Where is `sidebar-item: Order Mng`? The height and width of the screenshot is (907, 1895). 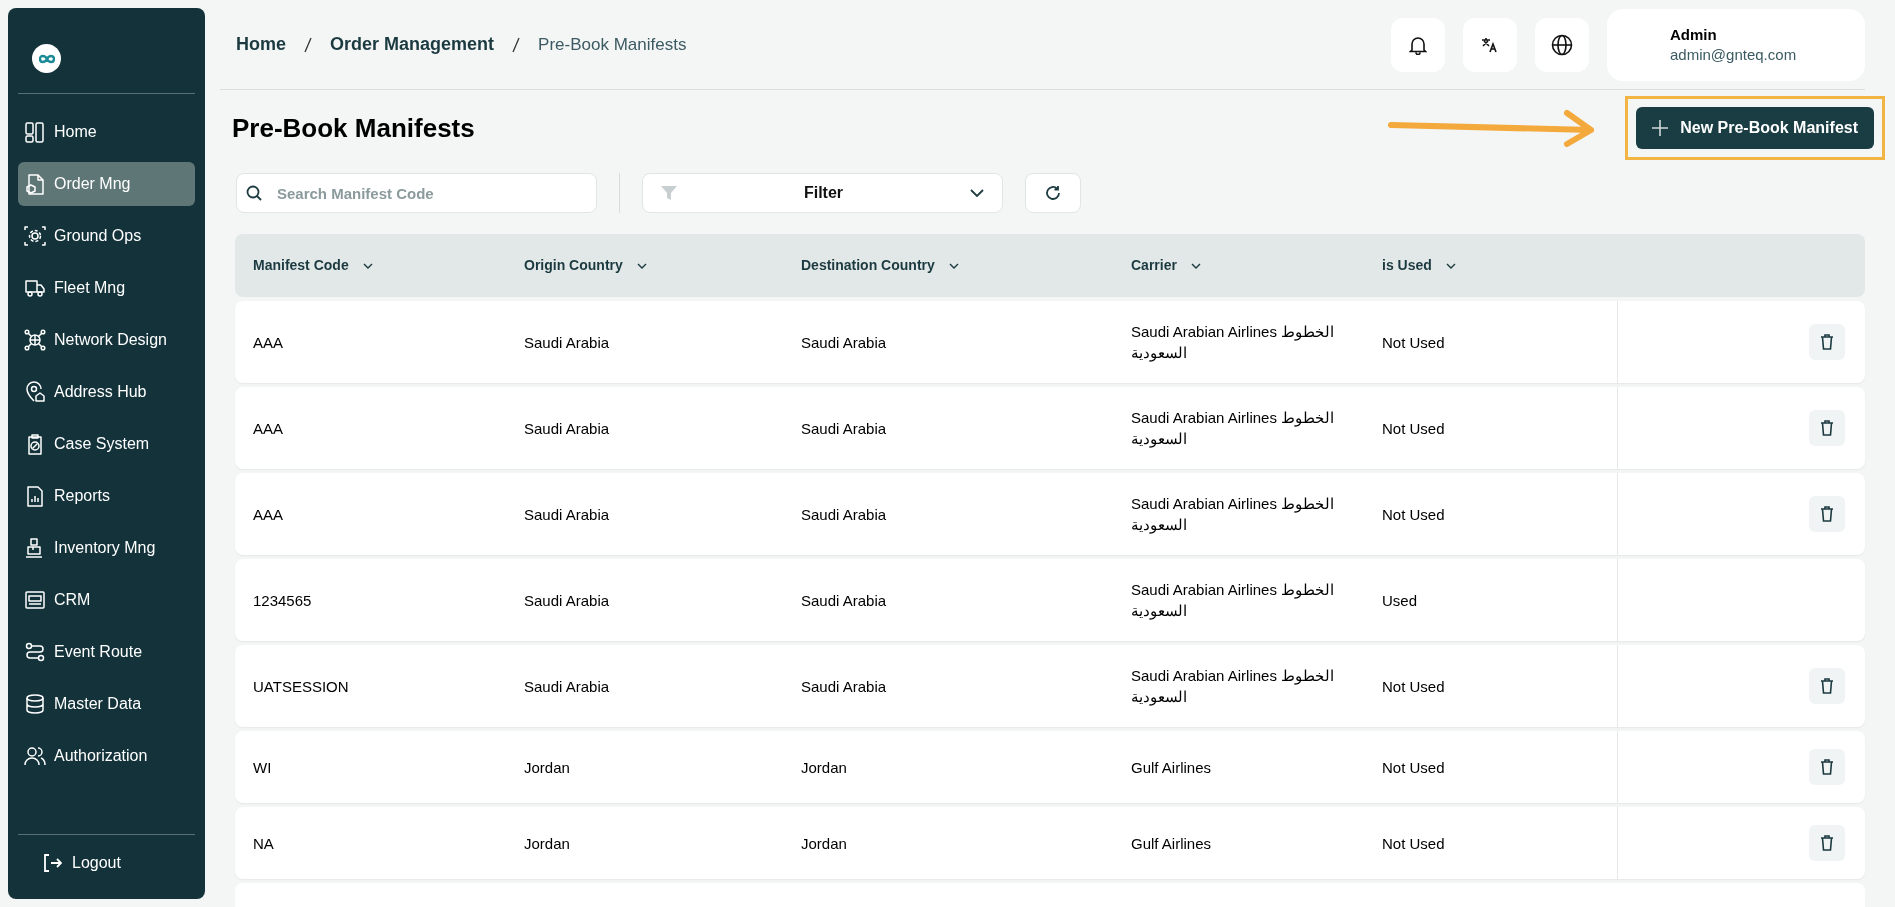 sidebar-item: Order Mng is located at coordinates (106, 184).